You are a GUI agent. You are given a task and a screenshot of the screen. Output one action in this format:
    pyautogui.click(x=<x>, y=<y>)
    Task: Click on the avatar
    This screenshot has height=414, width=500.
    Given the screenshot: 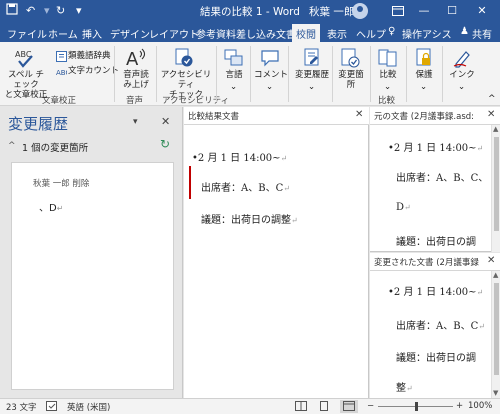 What is the action you would take?
    pyautogui.click(x=360, y=11)
    